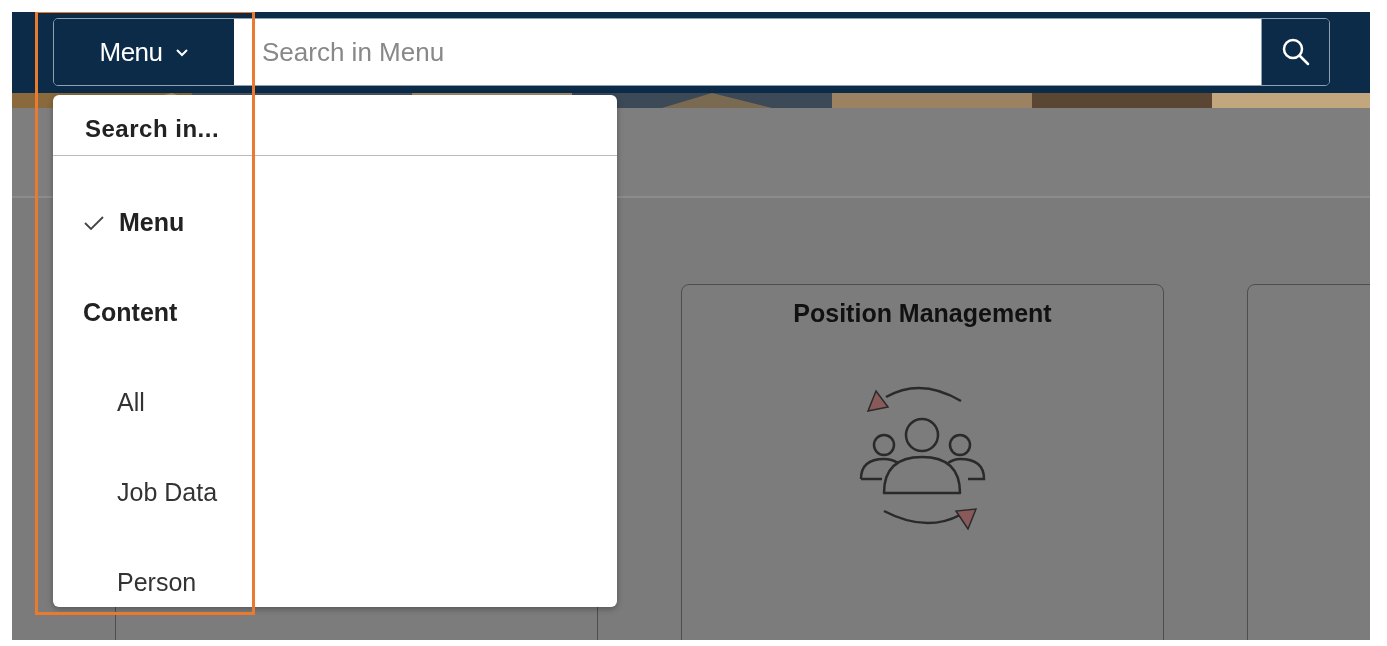 The image size is (1387, 646). I want to click on menu-option: Person, so click(157, 583).